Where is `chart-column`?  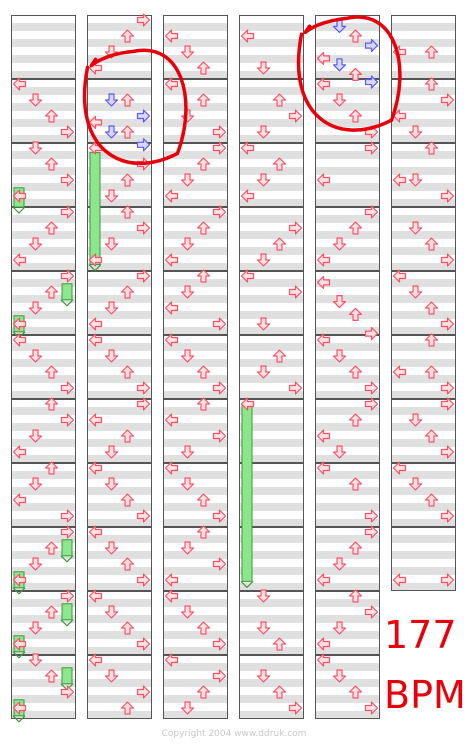 chart-column is located at coordinates (271, 367).